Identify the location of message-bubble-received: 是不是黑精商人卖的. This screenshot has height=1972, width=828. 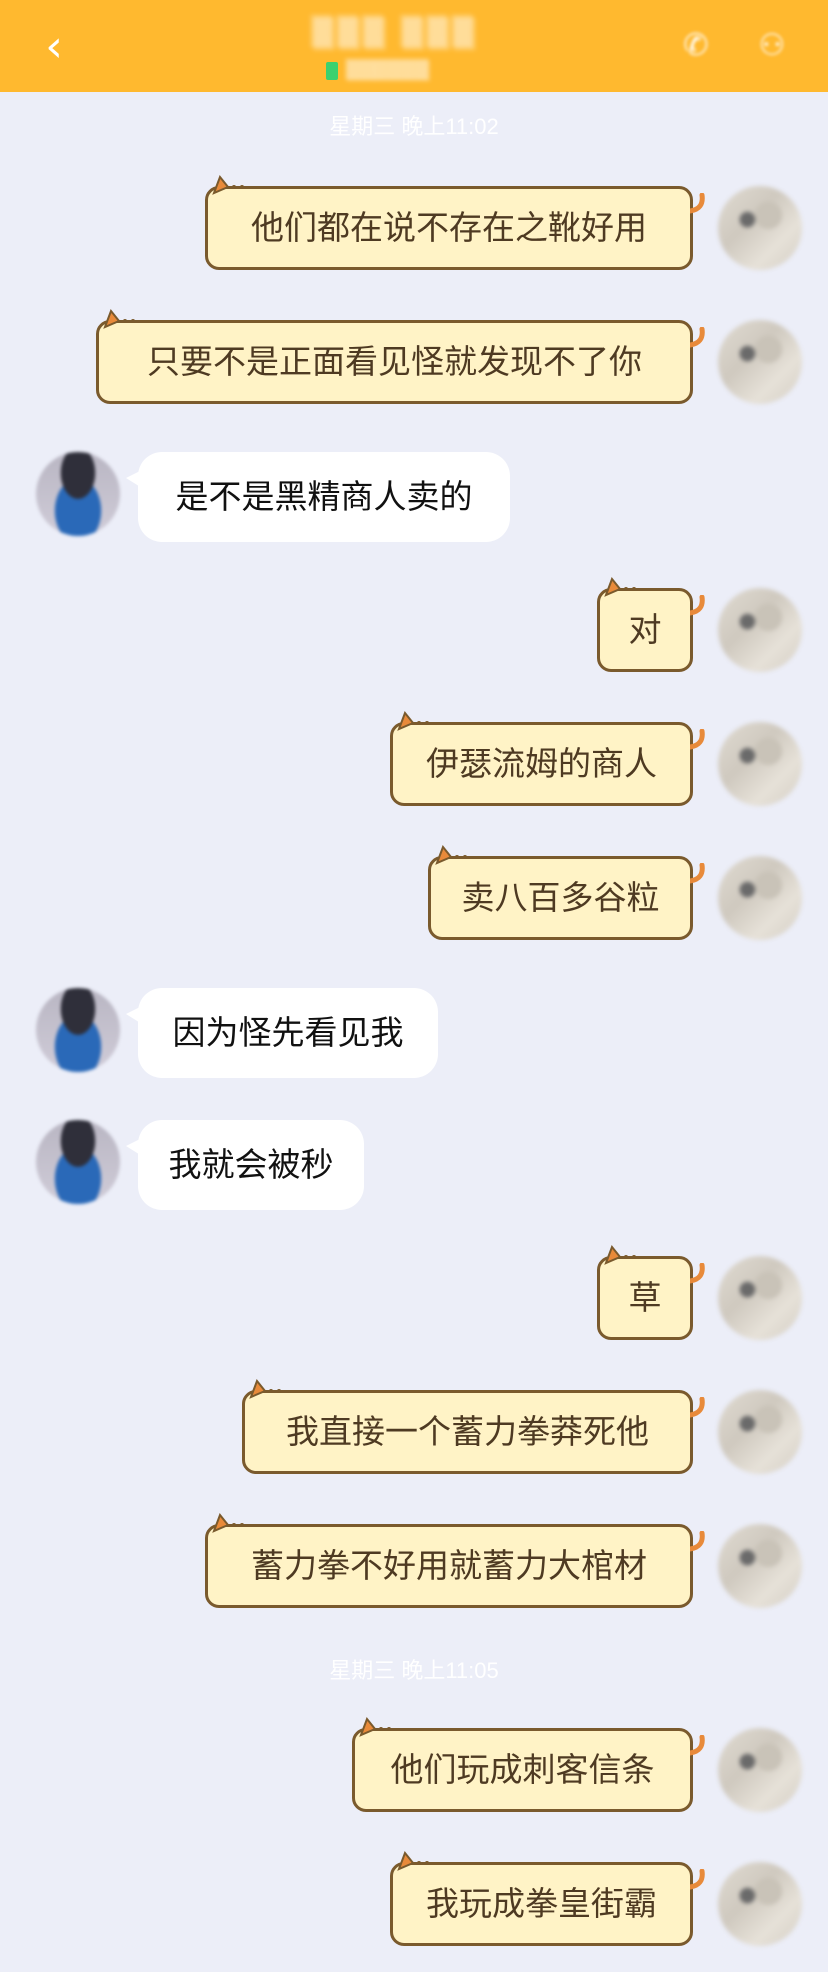
(318, 497).